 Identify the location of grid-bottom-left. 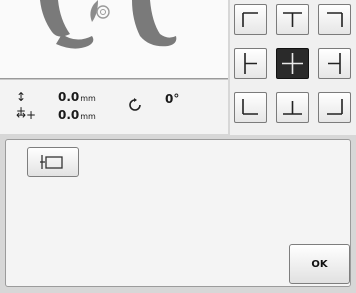
(250, 107).